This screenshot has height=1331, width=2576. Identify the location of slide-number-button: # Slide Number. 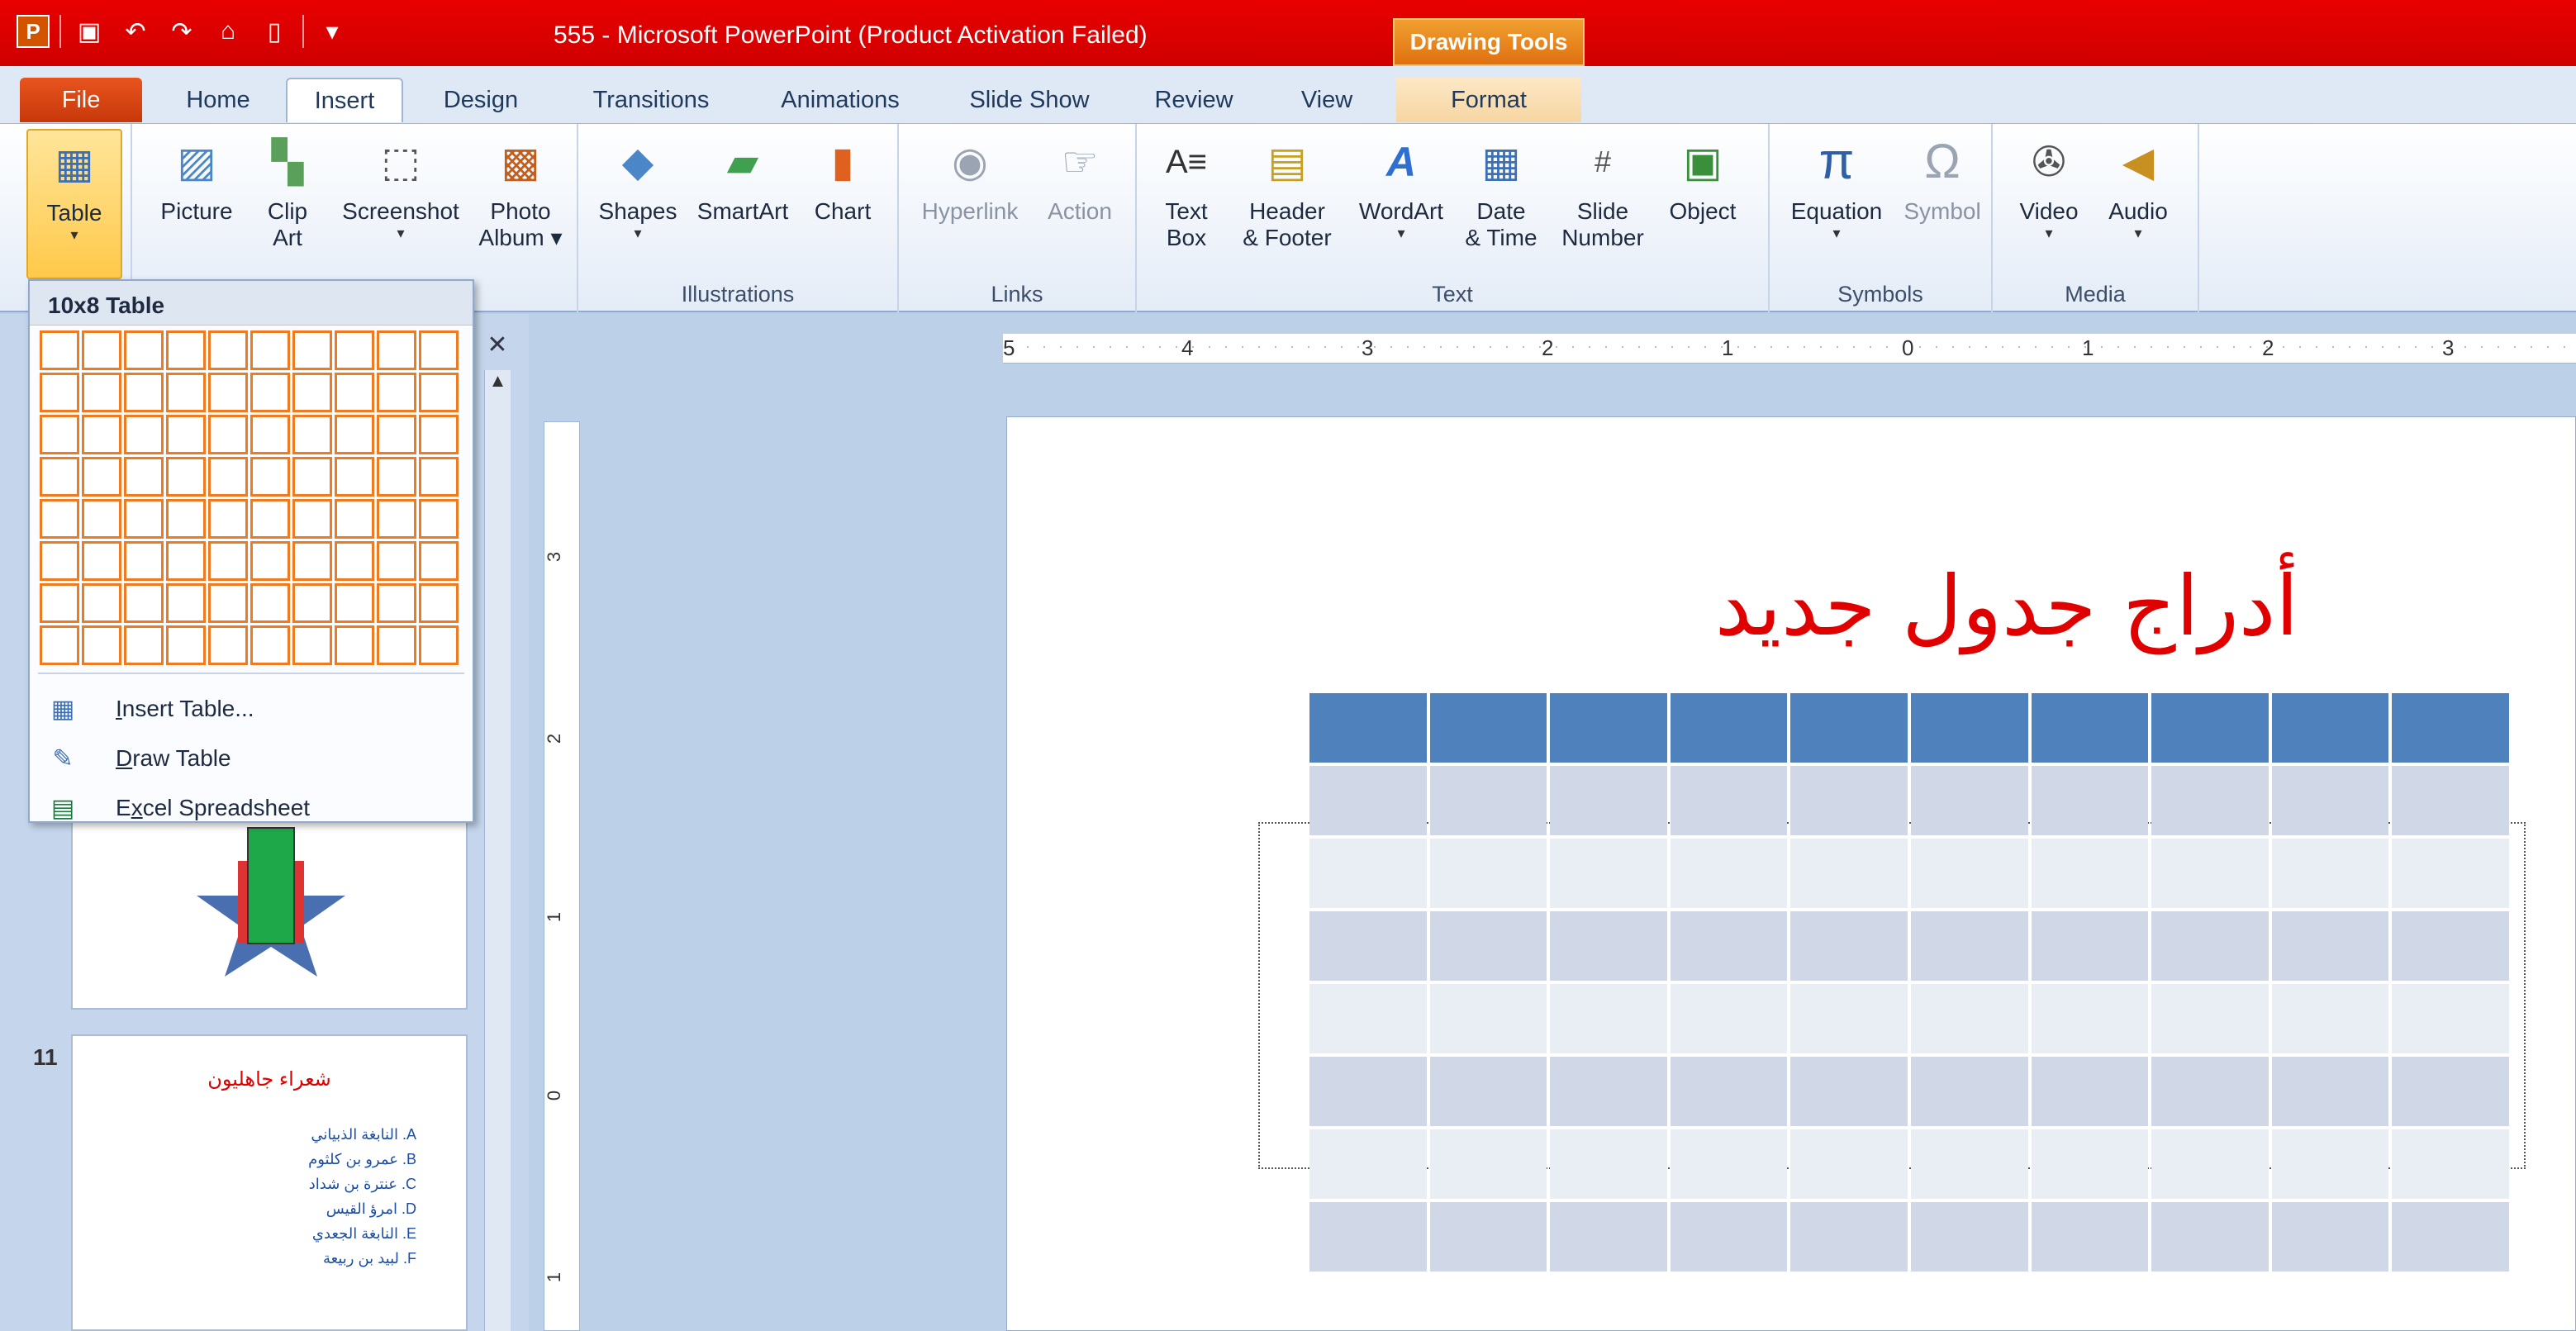
(1603, 201).